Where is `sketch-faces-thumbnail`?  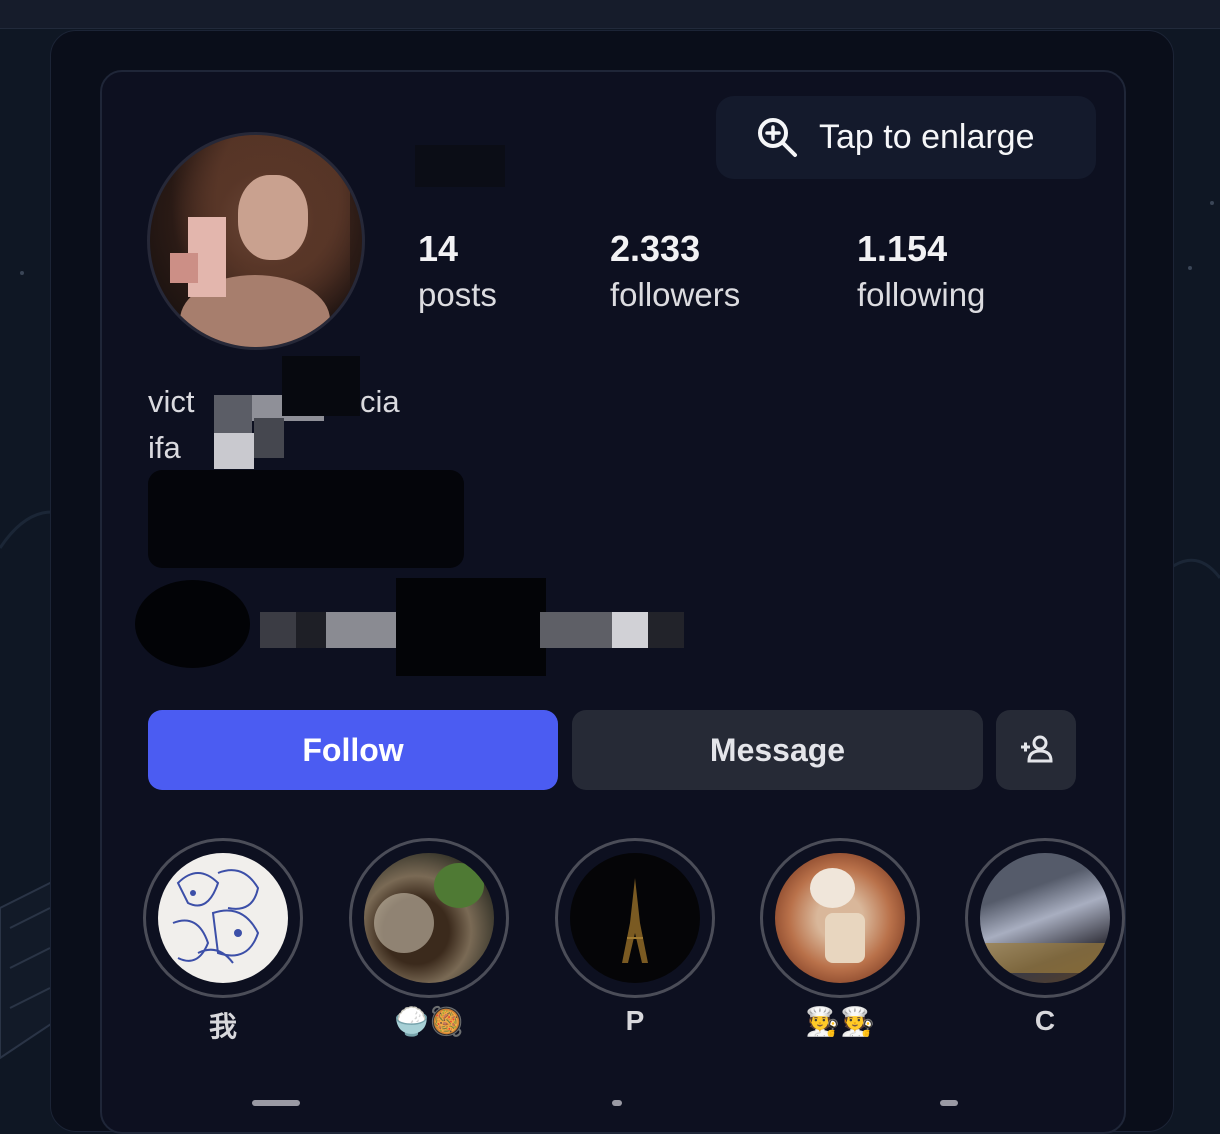
sketch-faces-thumbnail is located at coordinates (216, 916).